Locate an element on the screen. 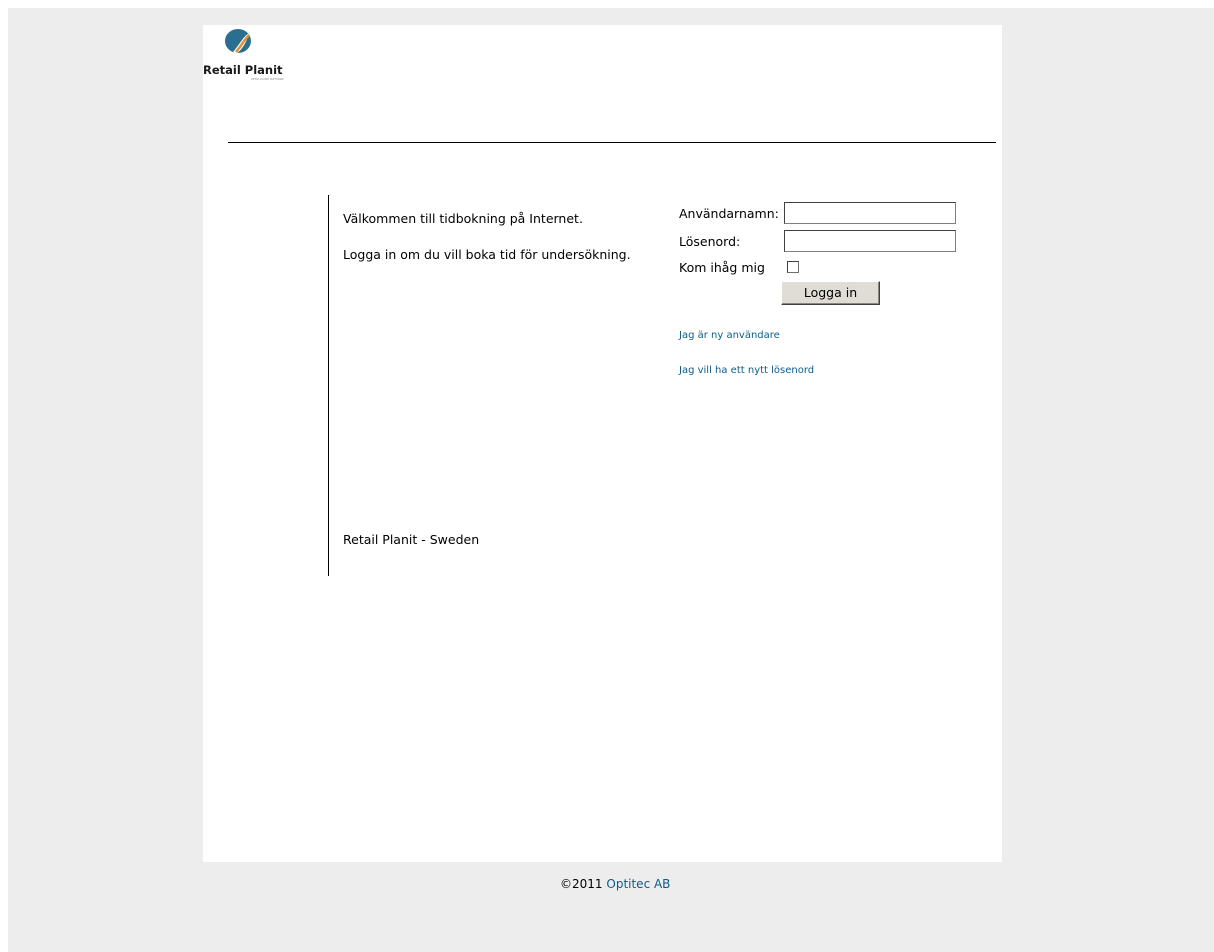 The width and height of the screenshot is (1214, 952). password-field is located at coordinates (870, 241).